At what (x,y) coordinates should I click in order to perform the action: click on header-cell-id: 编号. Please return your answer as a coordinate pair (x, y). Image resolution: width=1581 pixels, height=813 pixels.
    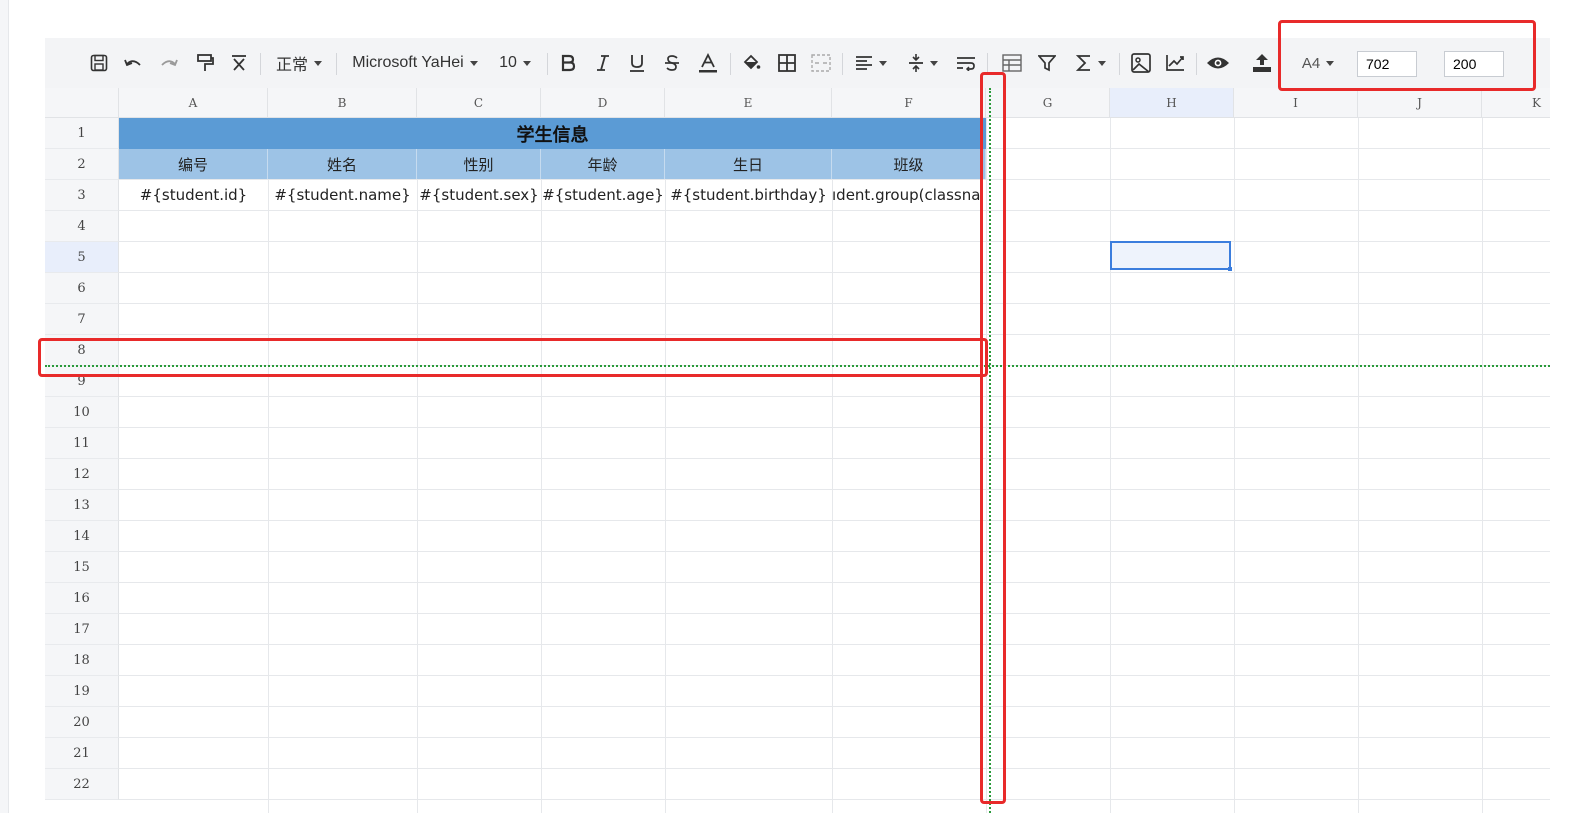
    Looking at the image, I should click on (193, 164).